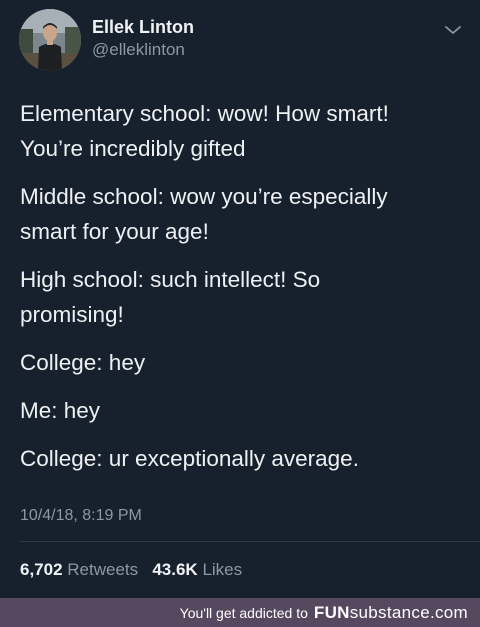  Describe the element at coordinates (133, 148) in the screenshot. I see `tweet-line: You’re incredibly gifted` at that location.